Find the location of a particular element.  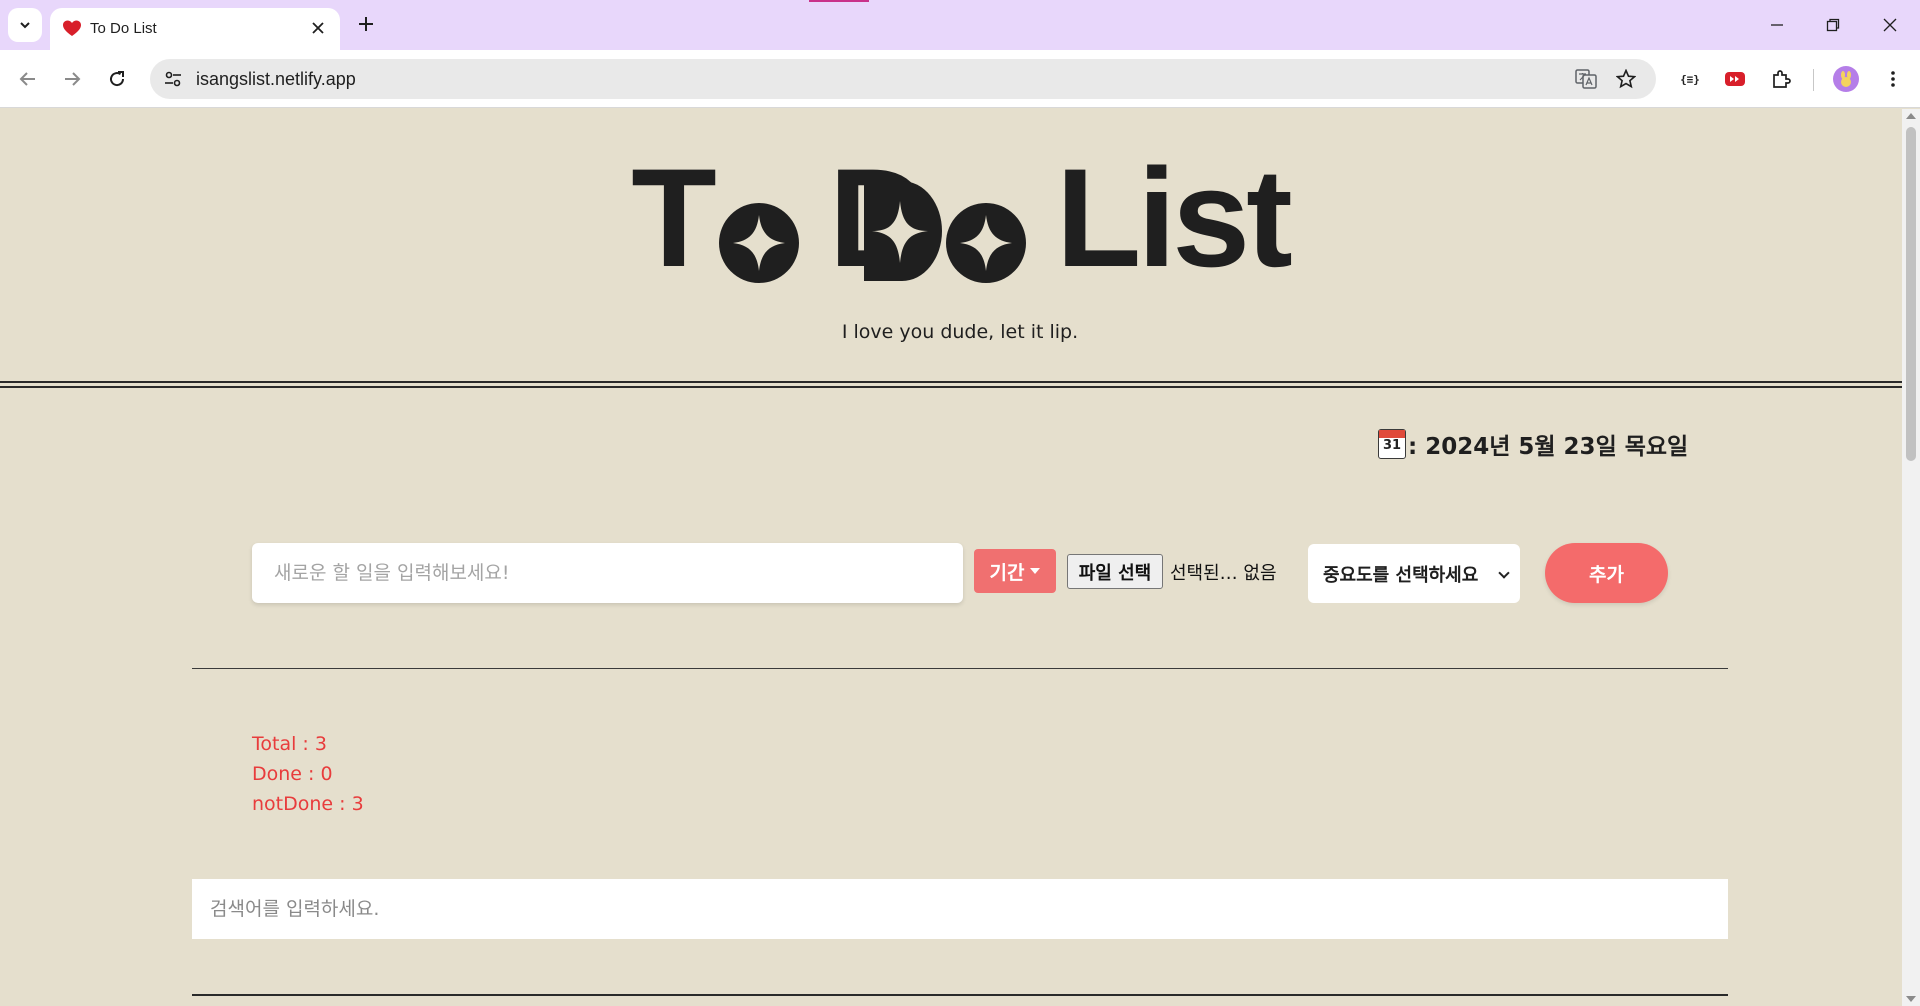

title-t: T is located at coordinates (674, 217).